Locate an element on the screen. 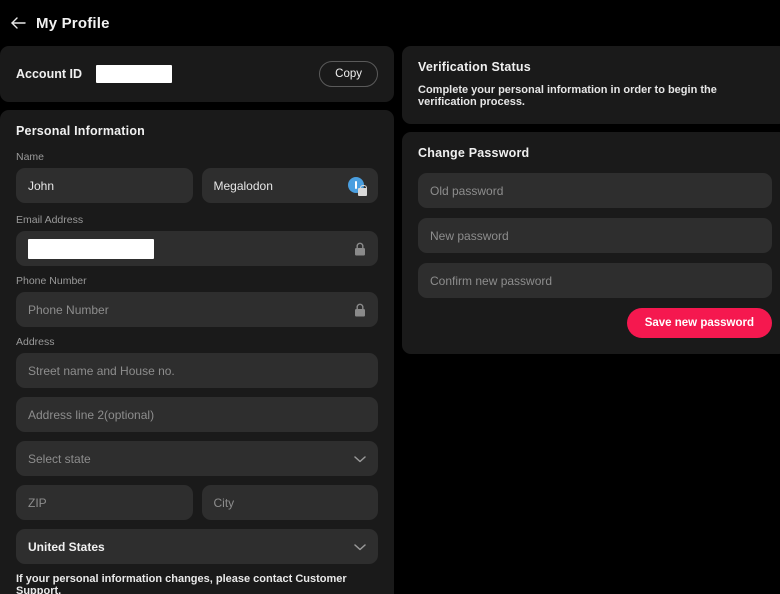  country-value: United States is located at coordinates (66, 546).